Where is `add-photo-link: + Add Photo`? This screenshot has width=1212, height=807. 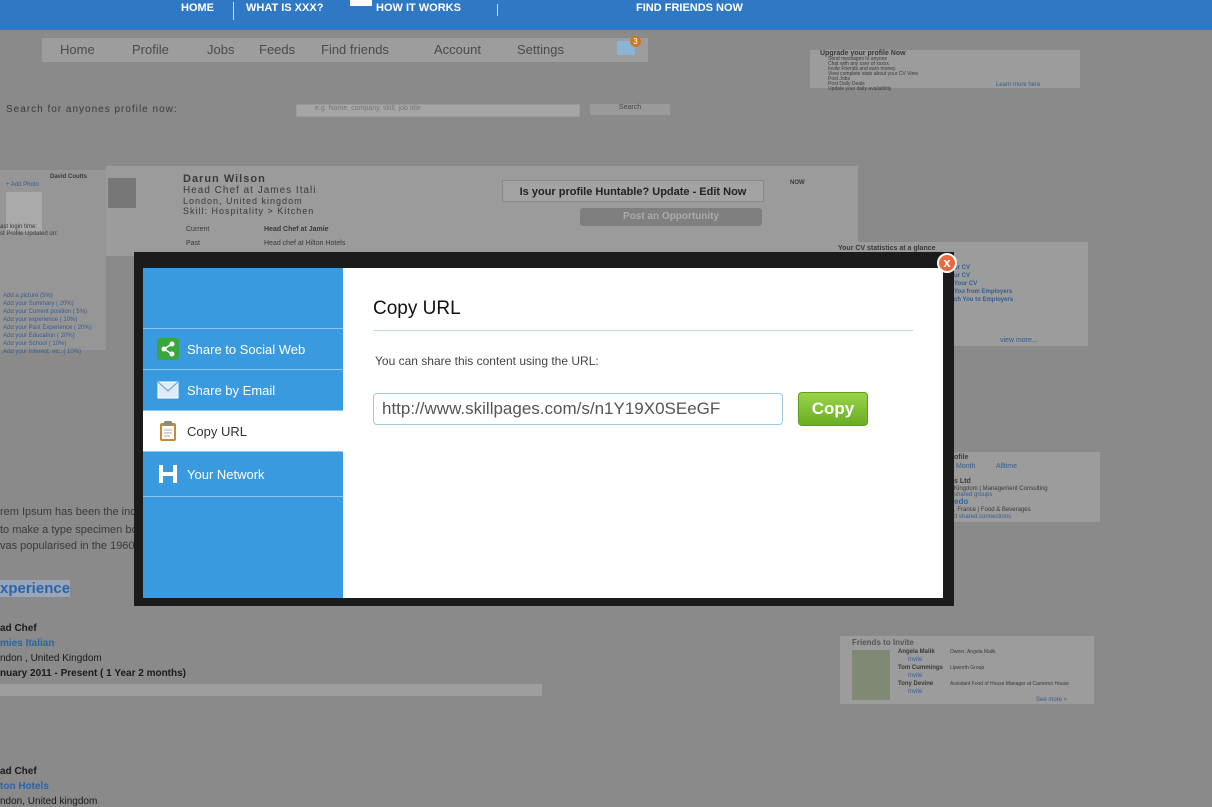 add-photo-link: + Add Photo is located at coordinates (22, 185).